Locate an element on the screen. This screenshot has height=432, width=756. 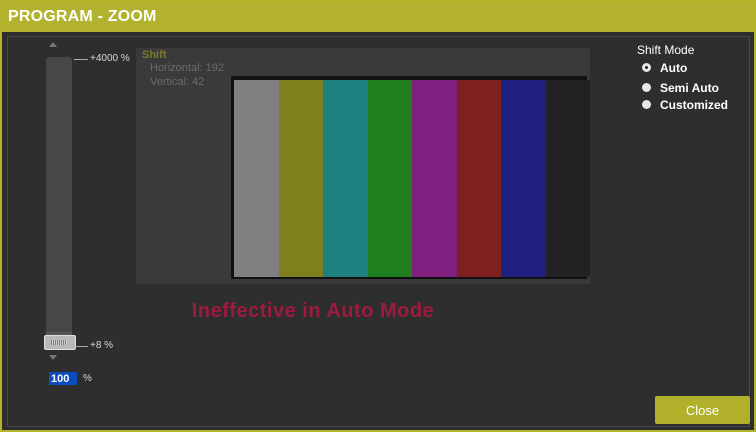
zoom-slider-handle is located at coordinates (60, 342).